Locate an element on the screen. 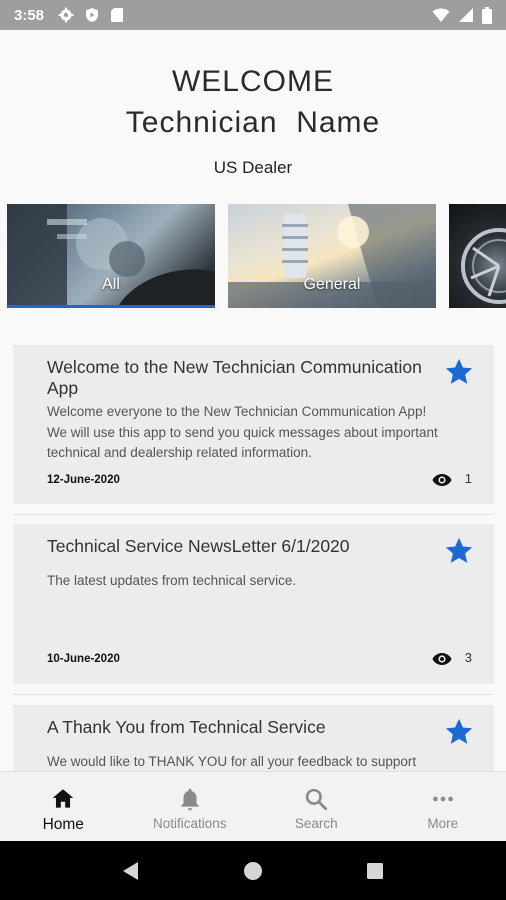 The image size is (506, 900). nav-search-label: Search is located at coordinates (316, 823).